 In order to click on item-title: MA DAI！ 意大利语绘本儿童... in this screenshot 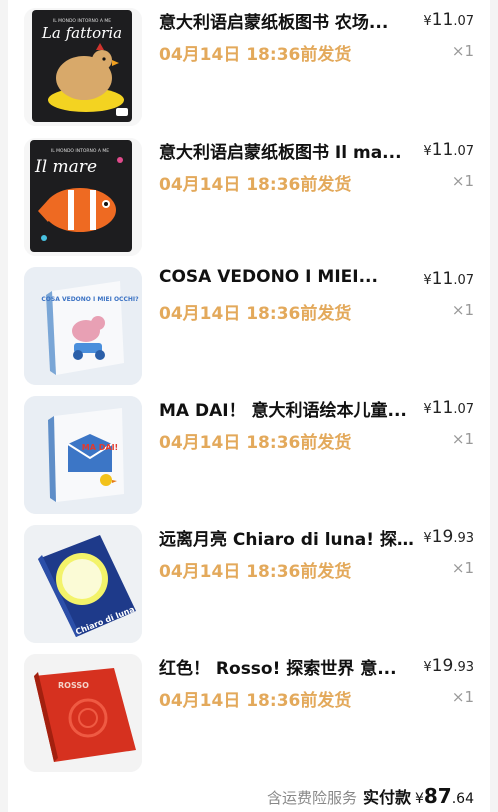, I will do `click(283, 411)`.